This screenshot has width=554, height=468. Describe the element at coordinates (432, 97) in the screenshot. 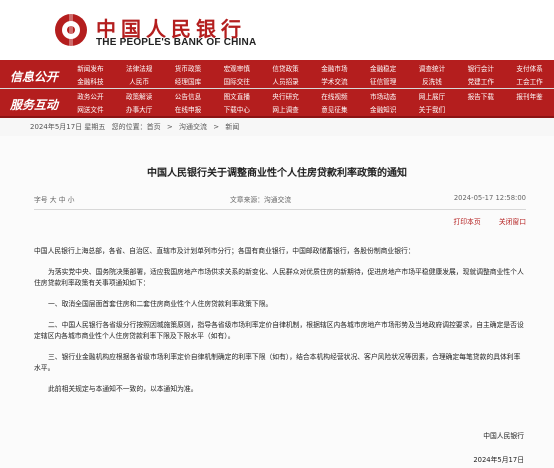

I see `nav-item: 网上展厅` at that location.